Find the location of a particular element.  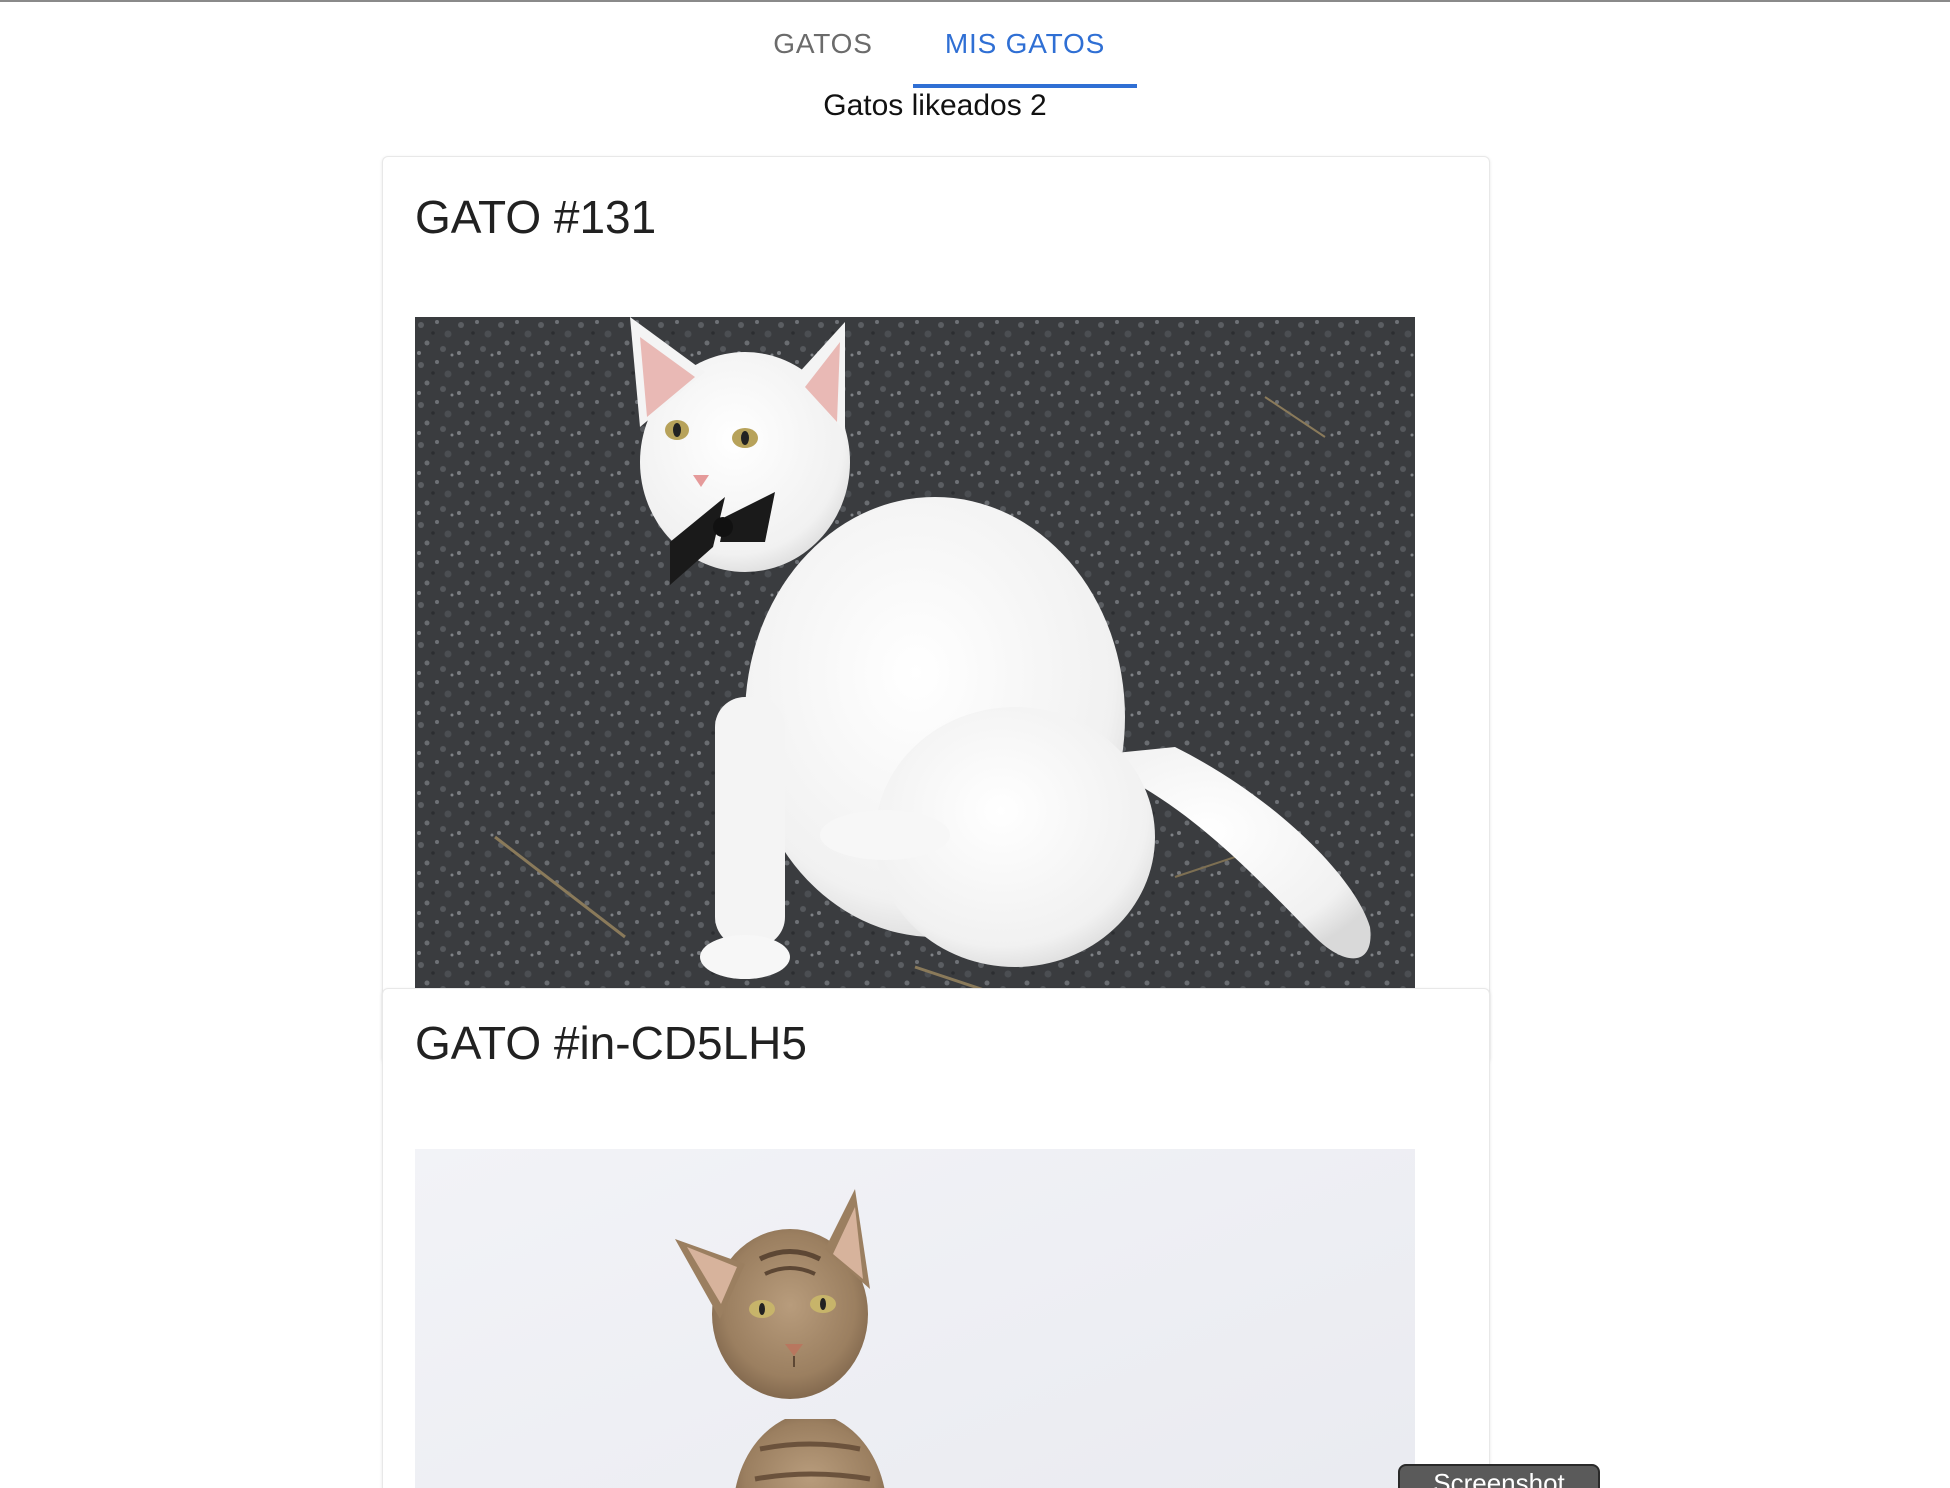

tab-gatos: GATOS is located at coordinates (823, 44).